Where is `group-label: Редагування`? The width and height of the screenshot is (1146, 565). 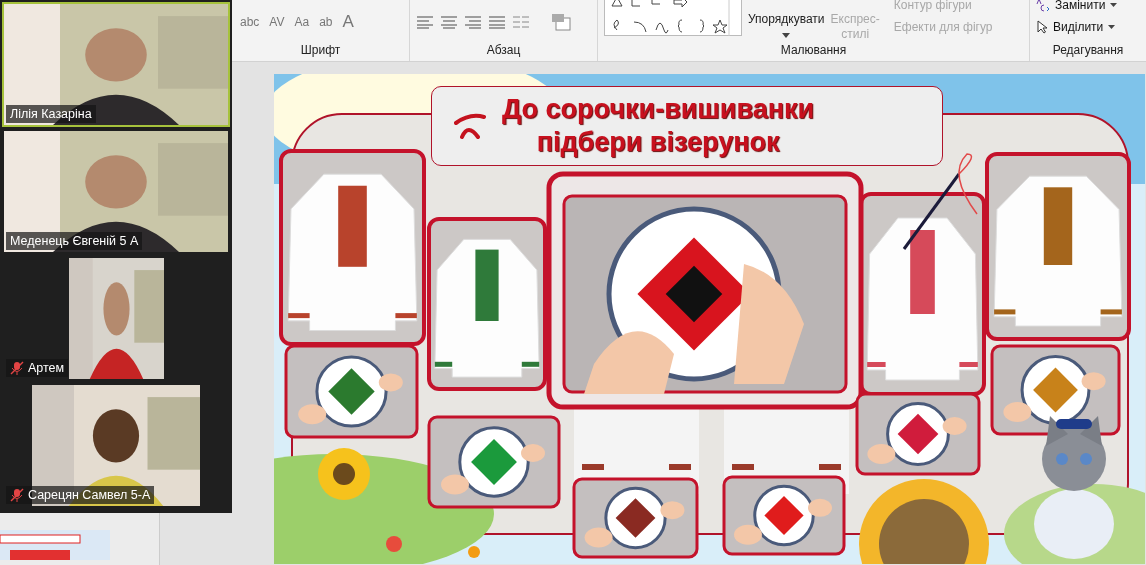
group-label: Редагування is located at coordinates (1088, 50).